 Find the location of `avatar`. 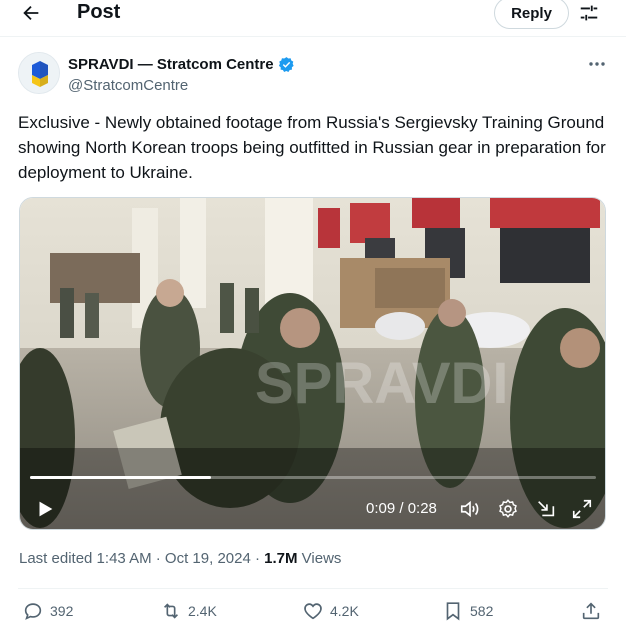

avatar is located at coordinates (39, 73).